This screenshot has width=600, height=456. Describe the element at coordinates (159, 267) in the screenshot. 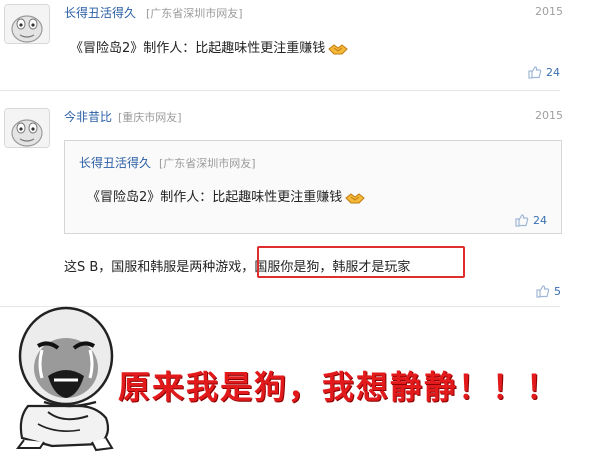

I see `comment-text-part: 这S B，国服和韩服是两种游戏，` at that location.